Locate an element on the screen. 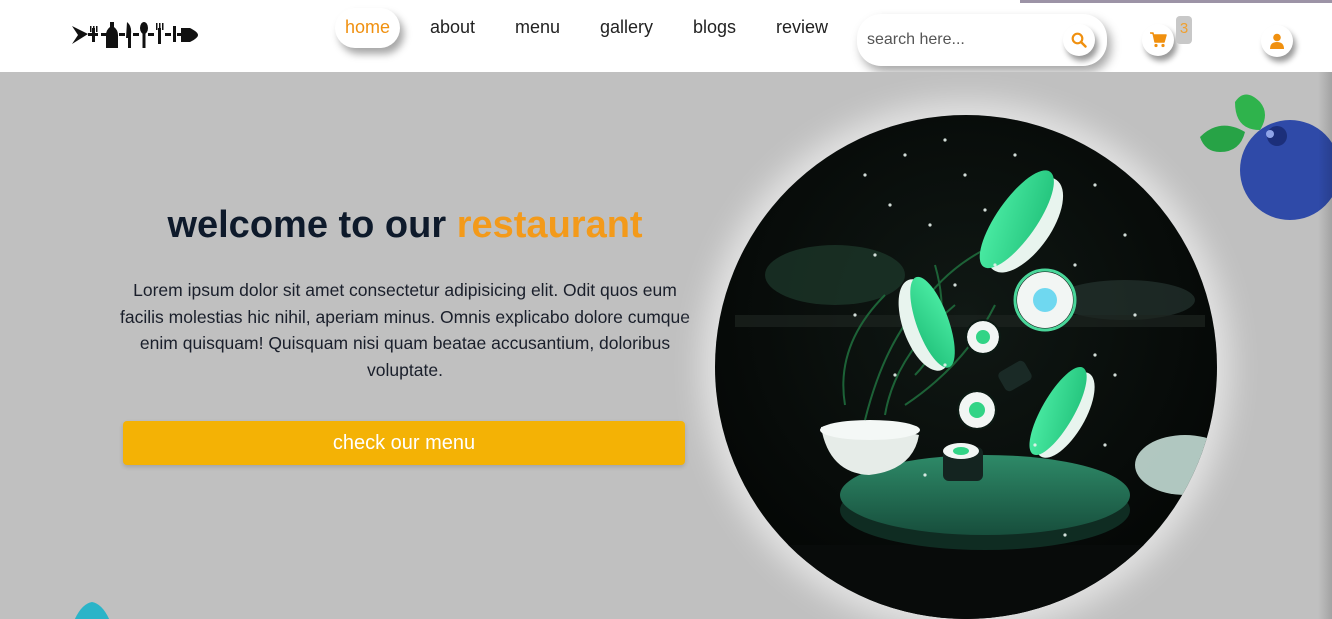 The height and width of the screenshot is (619, 1332). search-bar is located at coordinates (982, 40).